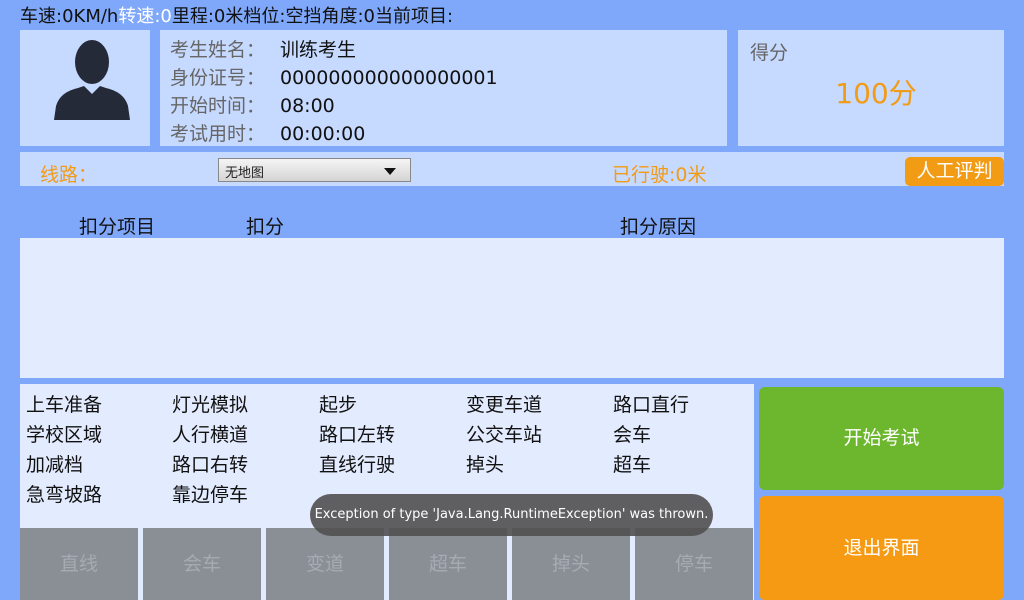 The height and width of the screenshot is (600, 1024). Describe the element at coordinates (69, 16) in the screenshot. I see `speed-readout: 车速:0KM/h` at that location.